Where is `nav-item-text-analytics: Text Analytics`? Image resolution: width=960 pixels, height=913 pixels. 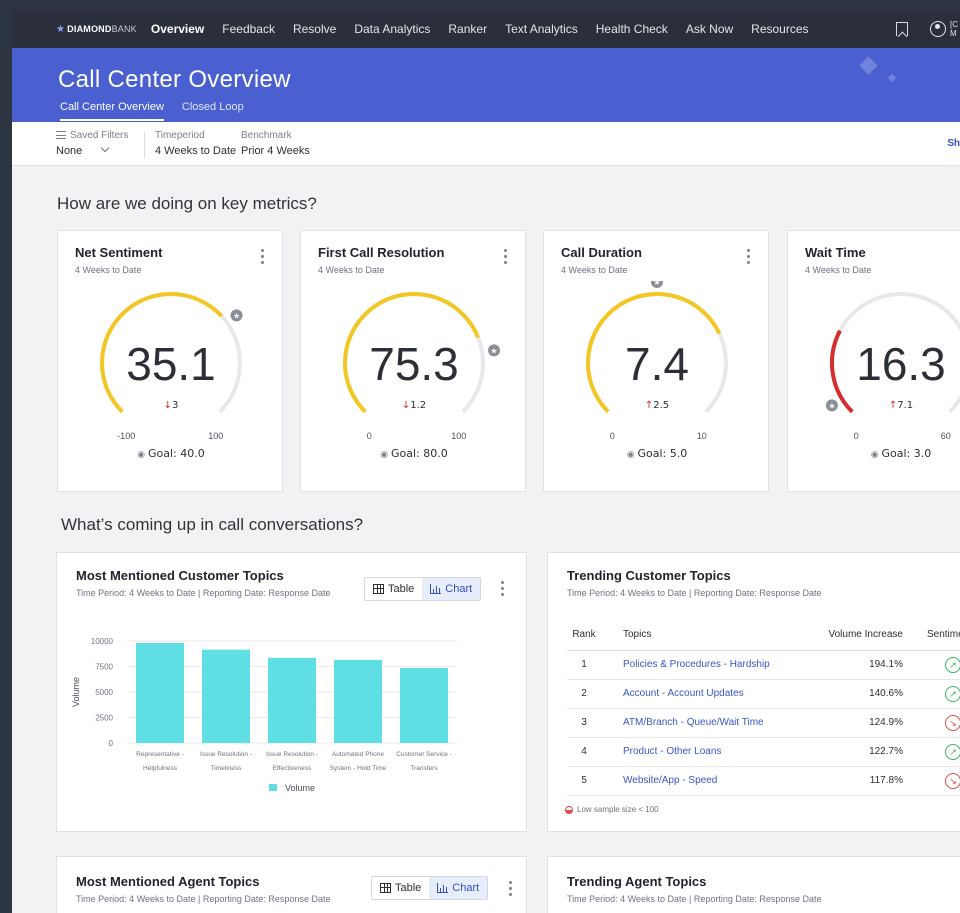
nav-item-text-analytics: Text Analytics is located at coordinates (541, 29).